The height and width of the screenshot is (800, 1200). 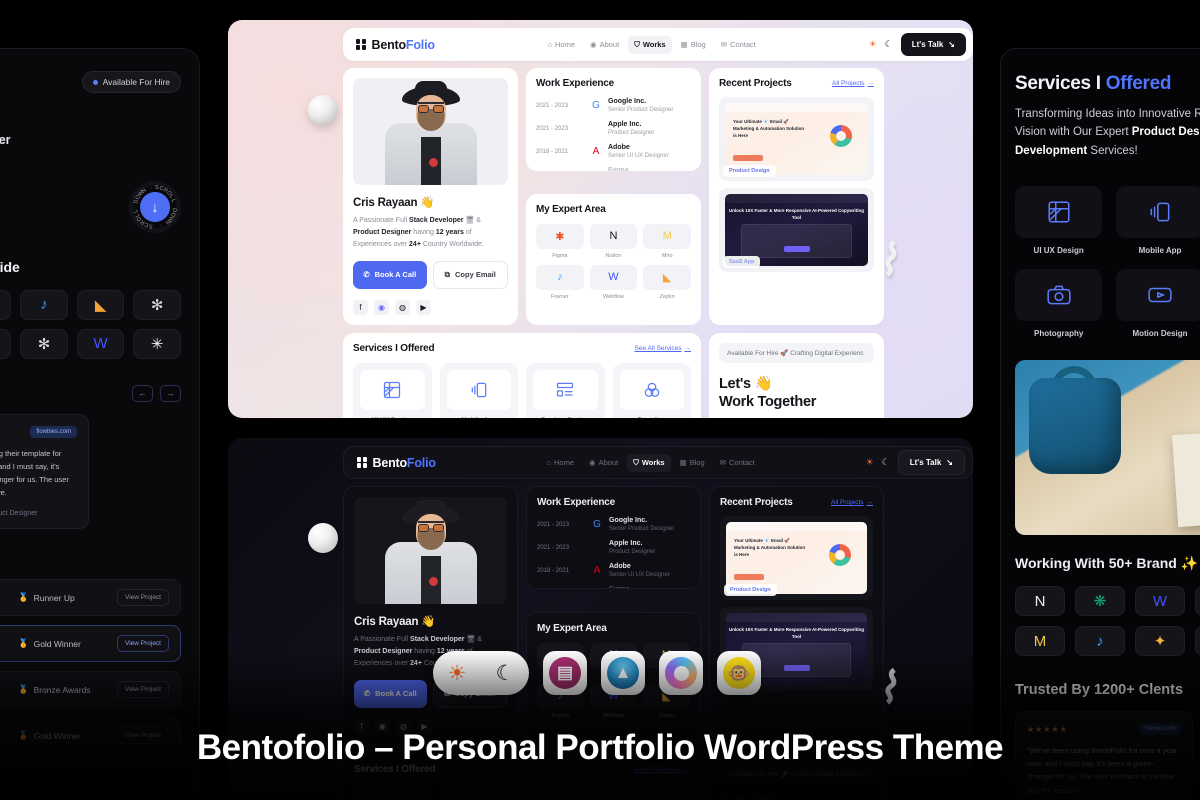 What do you see at coordinates (481, 673) in the screenshot?
I see `theme-toggle: ☀ ☾` at bounding box center [481, 673].